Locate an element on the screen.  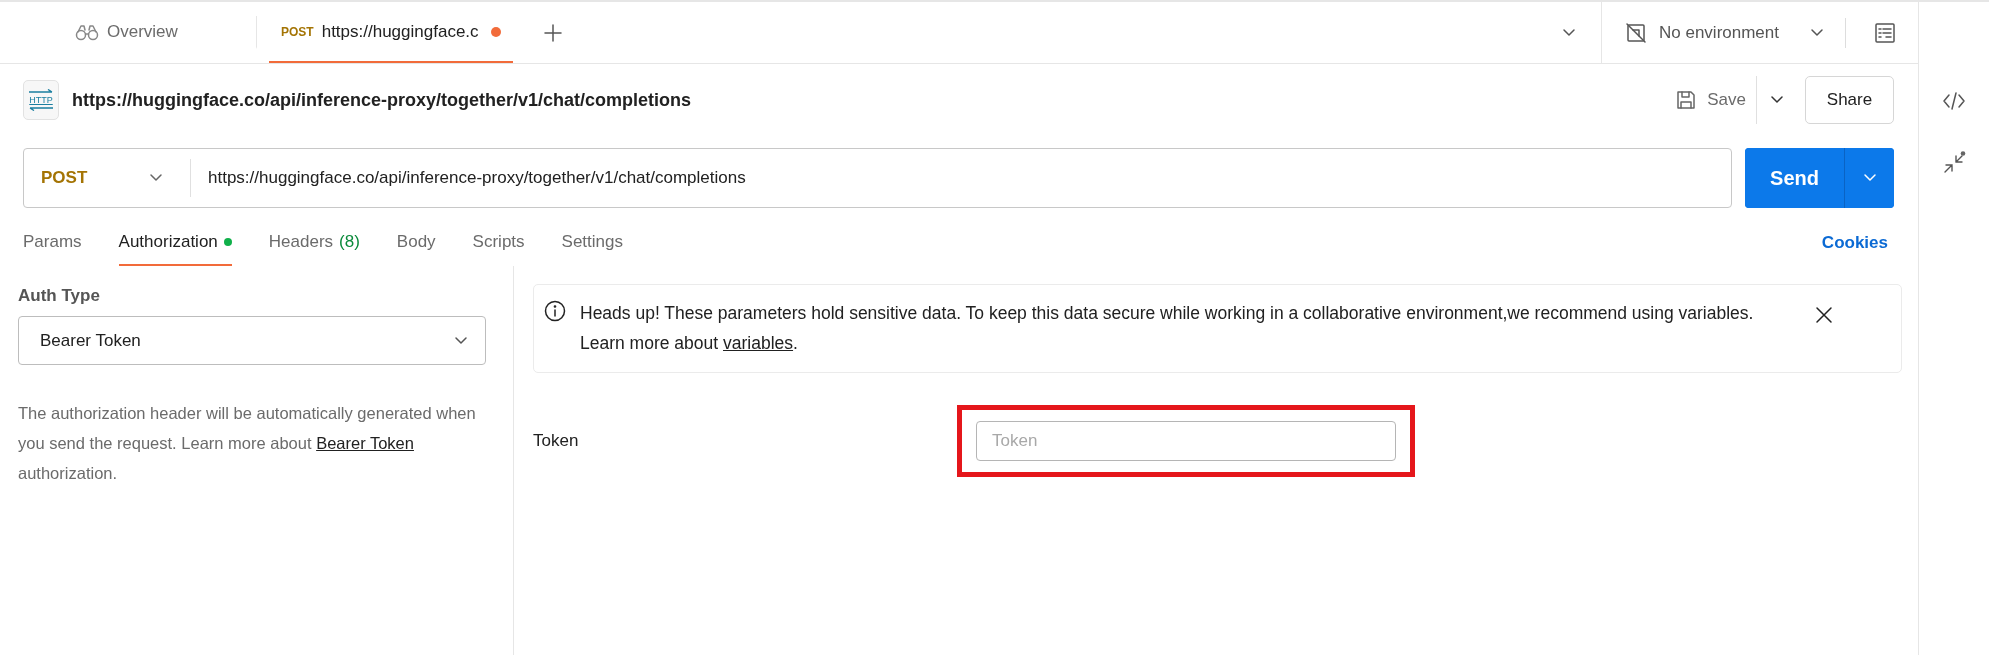
request-title: https://huggingface.co/api/inference-proxy/together/v1/chat/completions is located at coordinates (382, 100).